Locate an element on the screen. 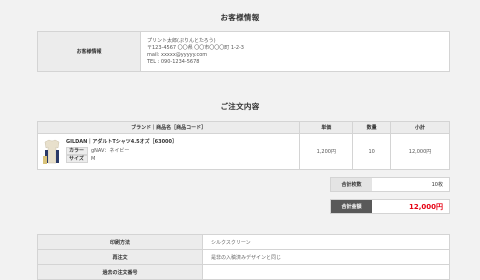  order-header-row: ブランド｜商品名［商品コード］ 単価 数量 小計 is located at coordinates (243, 127).